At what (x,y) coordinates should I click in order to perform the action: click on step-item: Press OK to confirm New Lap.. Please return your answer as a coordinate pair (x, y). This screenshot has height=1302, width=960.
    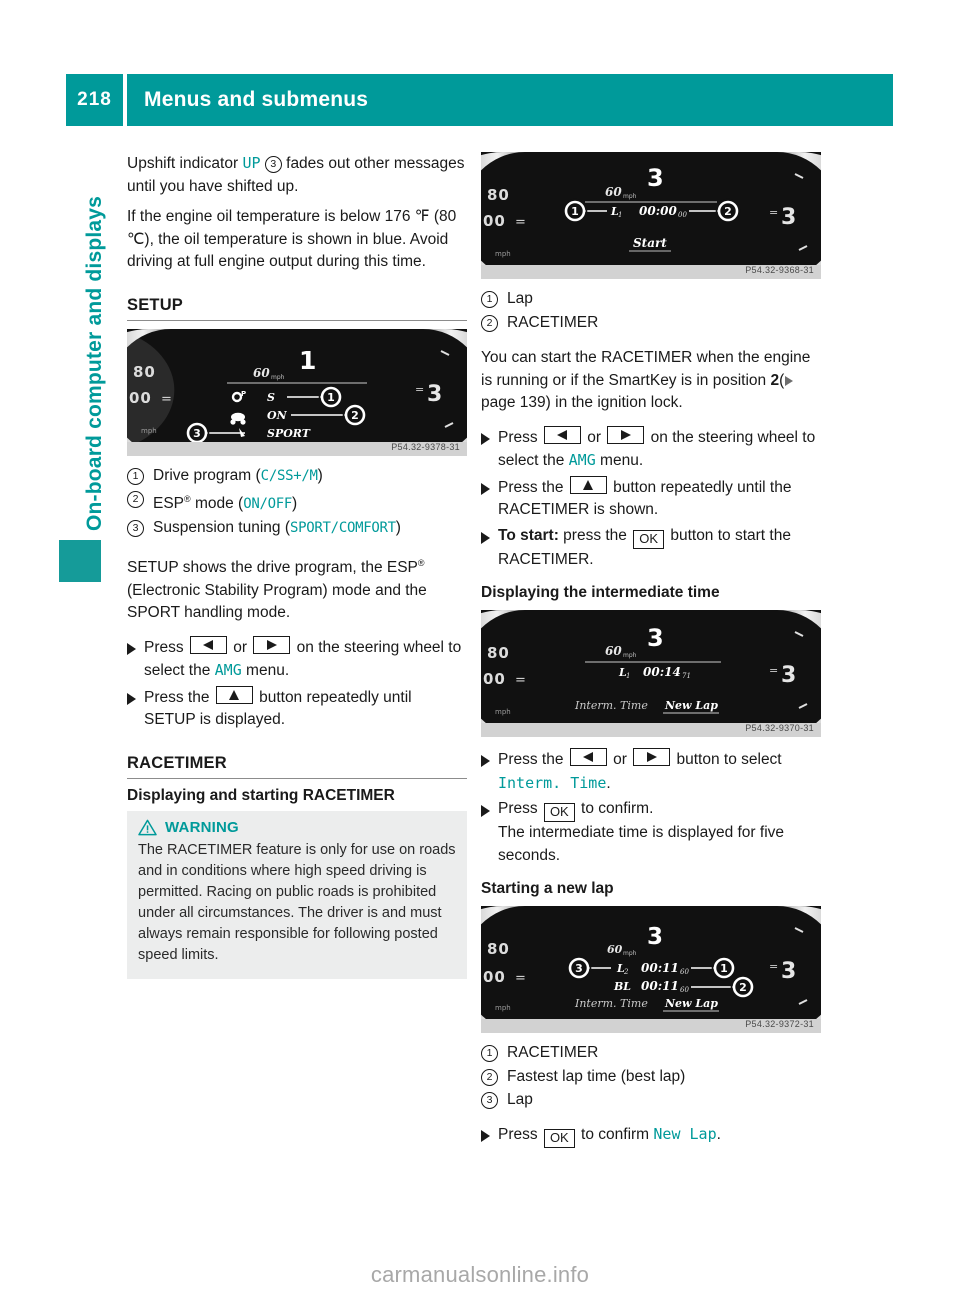
    Looking at the image, I should click on (651, 1135).